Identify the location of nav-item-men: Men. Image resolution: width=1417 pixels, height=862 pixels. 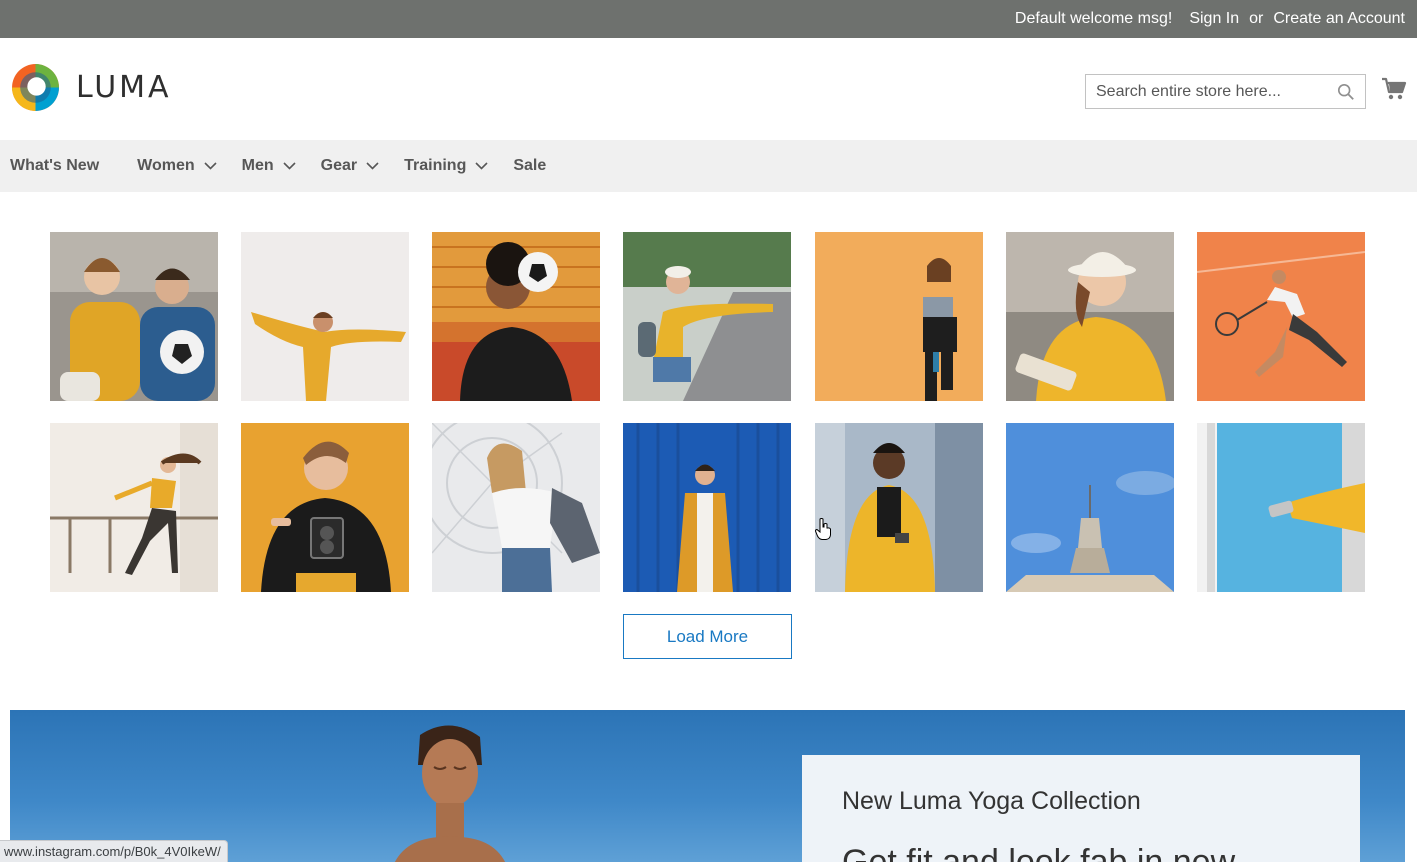
(269, 166).